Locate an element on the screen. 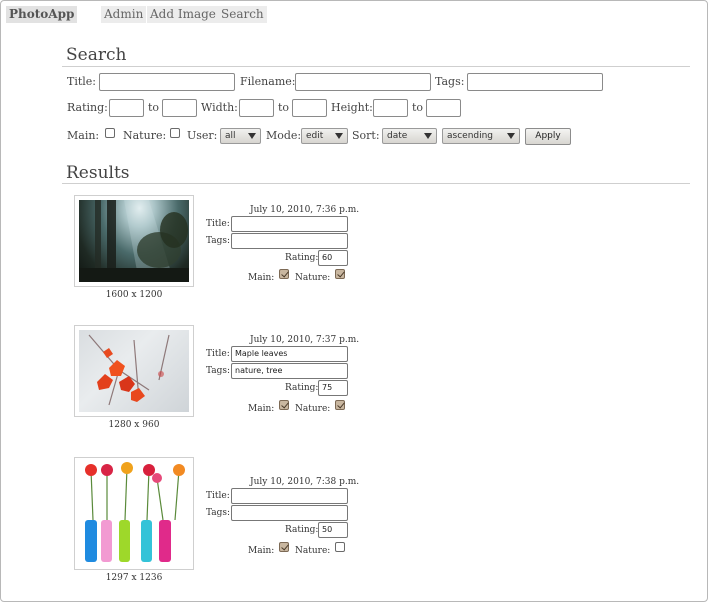 The width and height of the screenshot is (708, 602). result-tags-input: nature, tree is located at coordinates (289, 371).